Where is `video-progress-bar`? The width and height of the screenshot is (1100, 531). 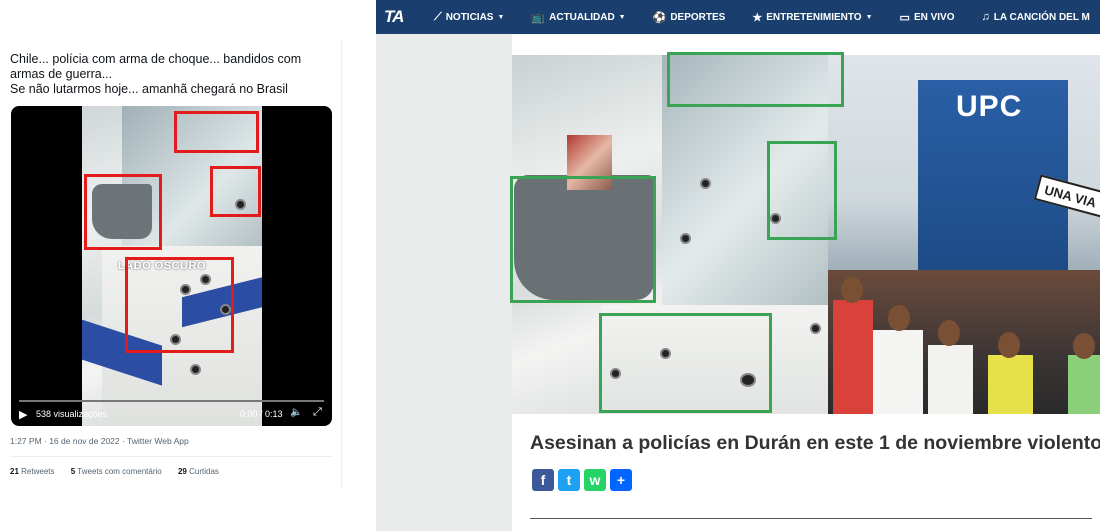
video-progress-bar is located at coordinates (171, 401).